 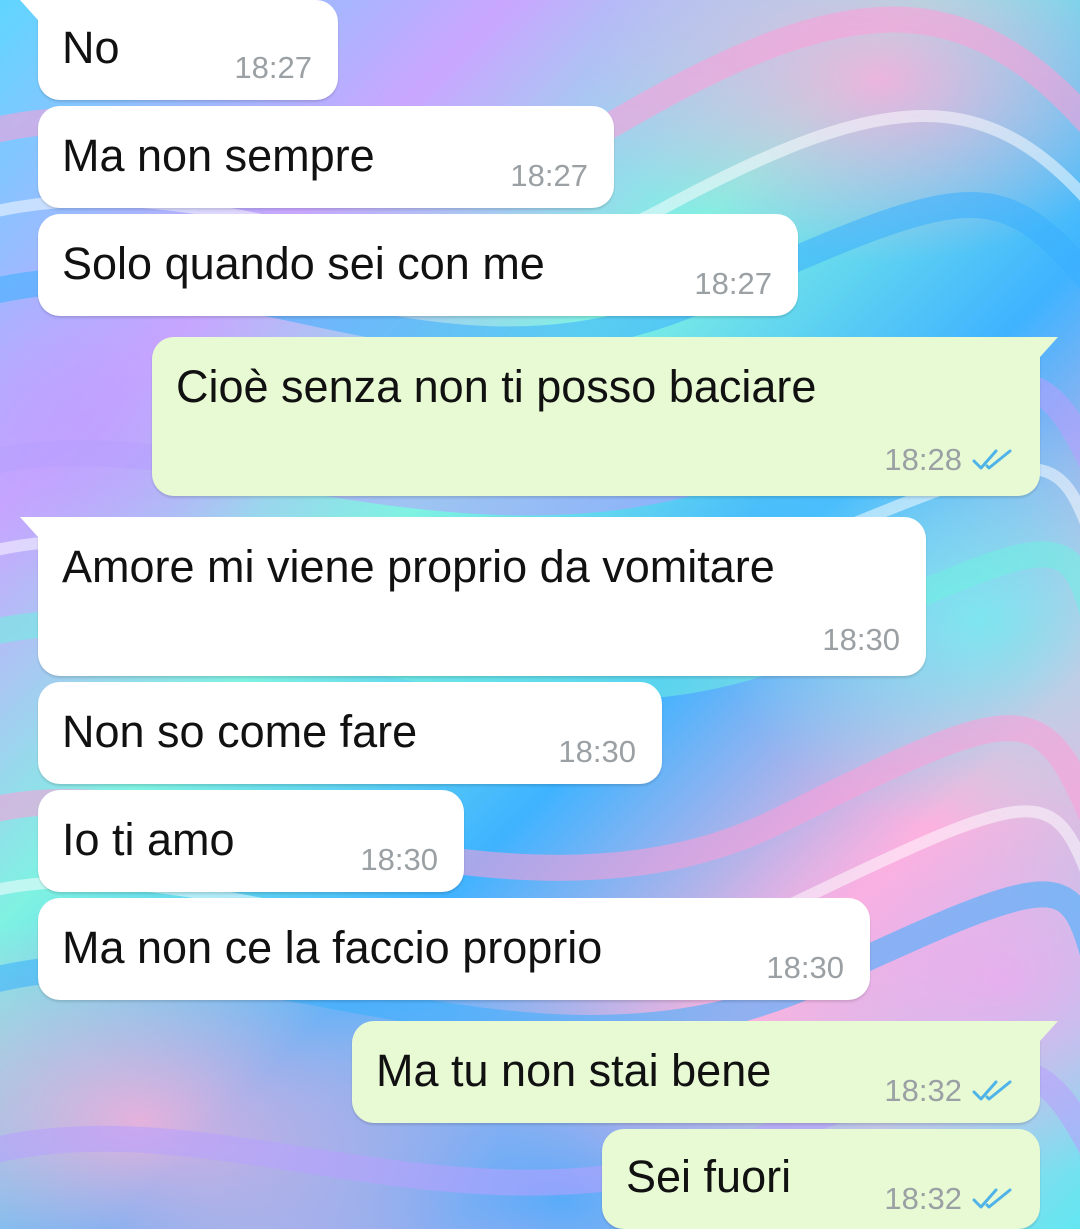 What do you see at coordinates (605, 416) in the screenshot?
I see `message-bubble-sent: Cioè senza non ti posso baciare 18:28` at bounding box center [605, 416].